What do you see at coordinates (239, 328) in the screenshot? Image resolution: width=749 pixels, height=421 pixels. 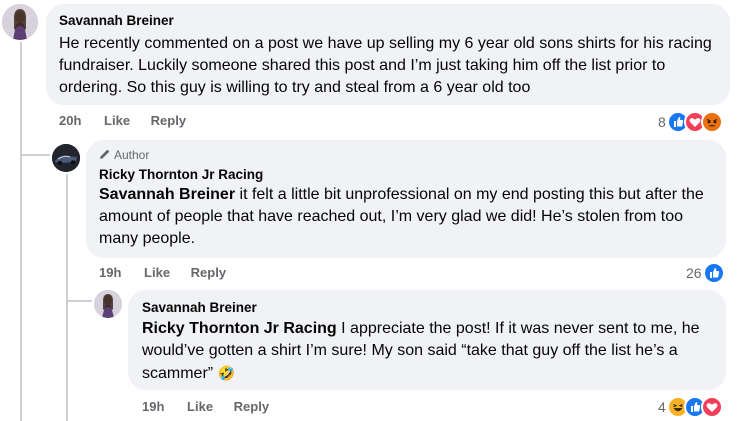 I see `mention-link: Ricky Thornton Jr Racing` at bounding box center [239, 328].